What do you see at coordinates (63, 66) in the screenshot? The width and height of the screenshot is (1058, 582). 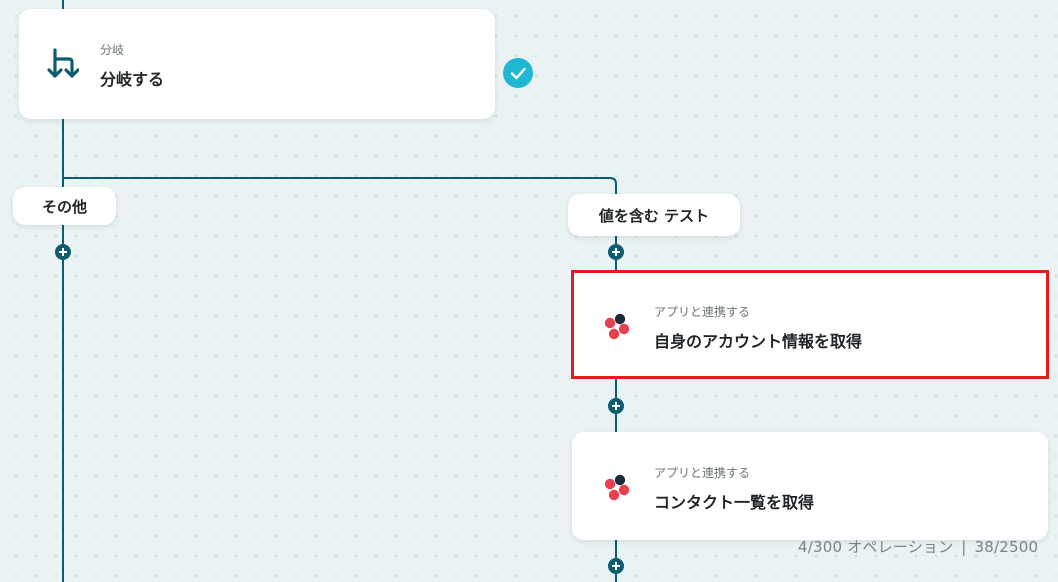 I see `branch-icon` at bounding box center [63, 66].